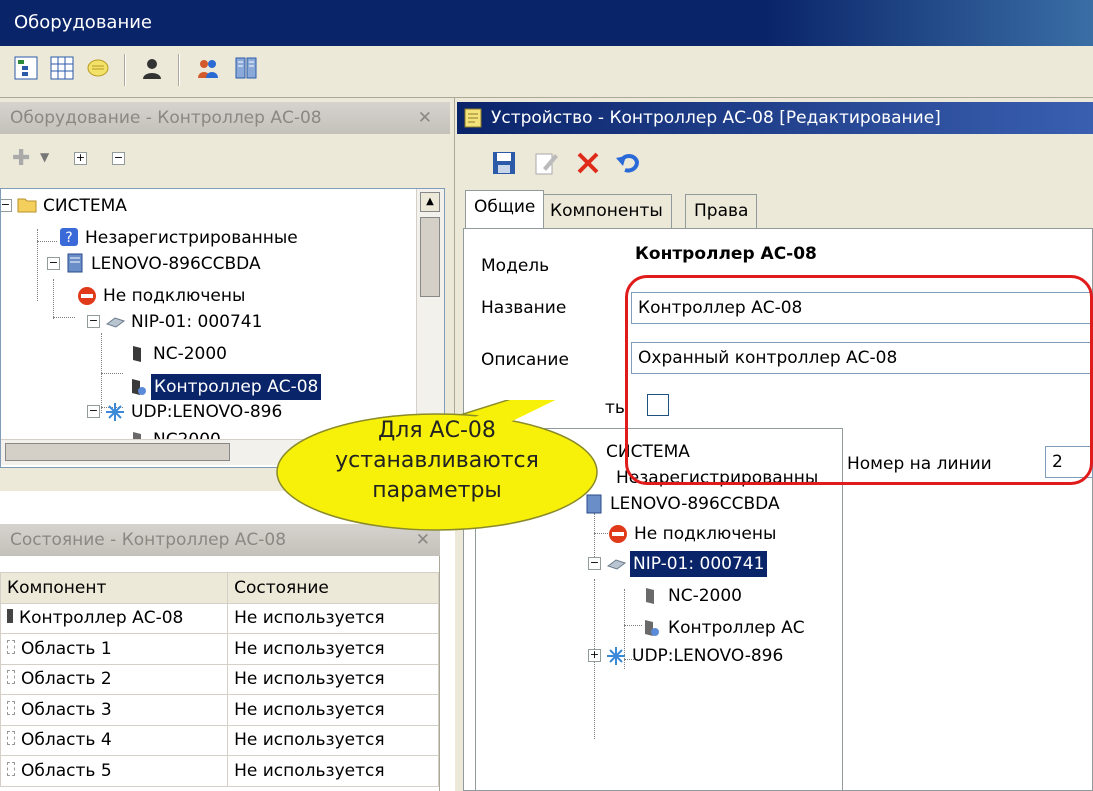  What do you see at coordinates (473, 118) in the screenshot?
I see `document-icon` at bounding box center [473, 118].